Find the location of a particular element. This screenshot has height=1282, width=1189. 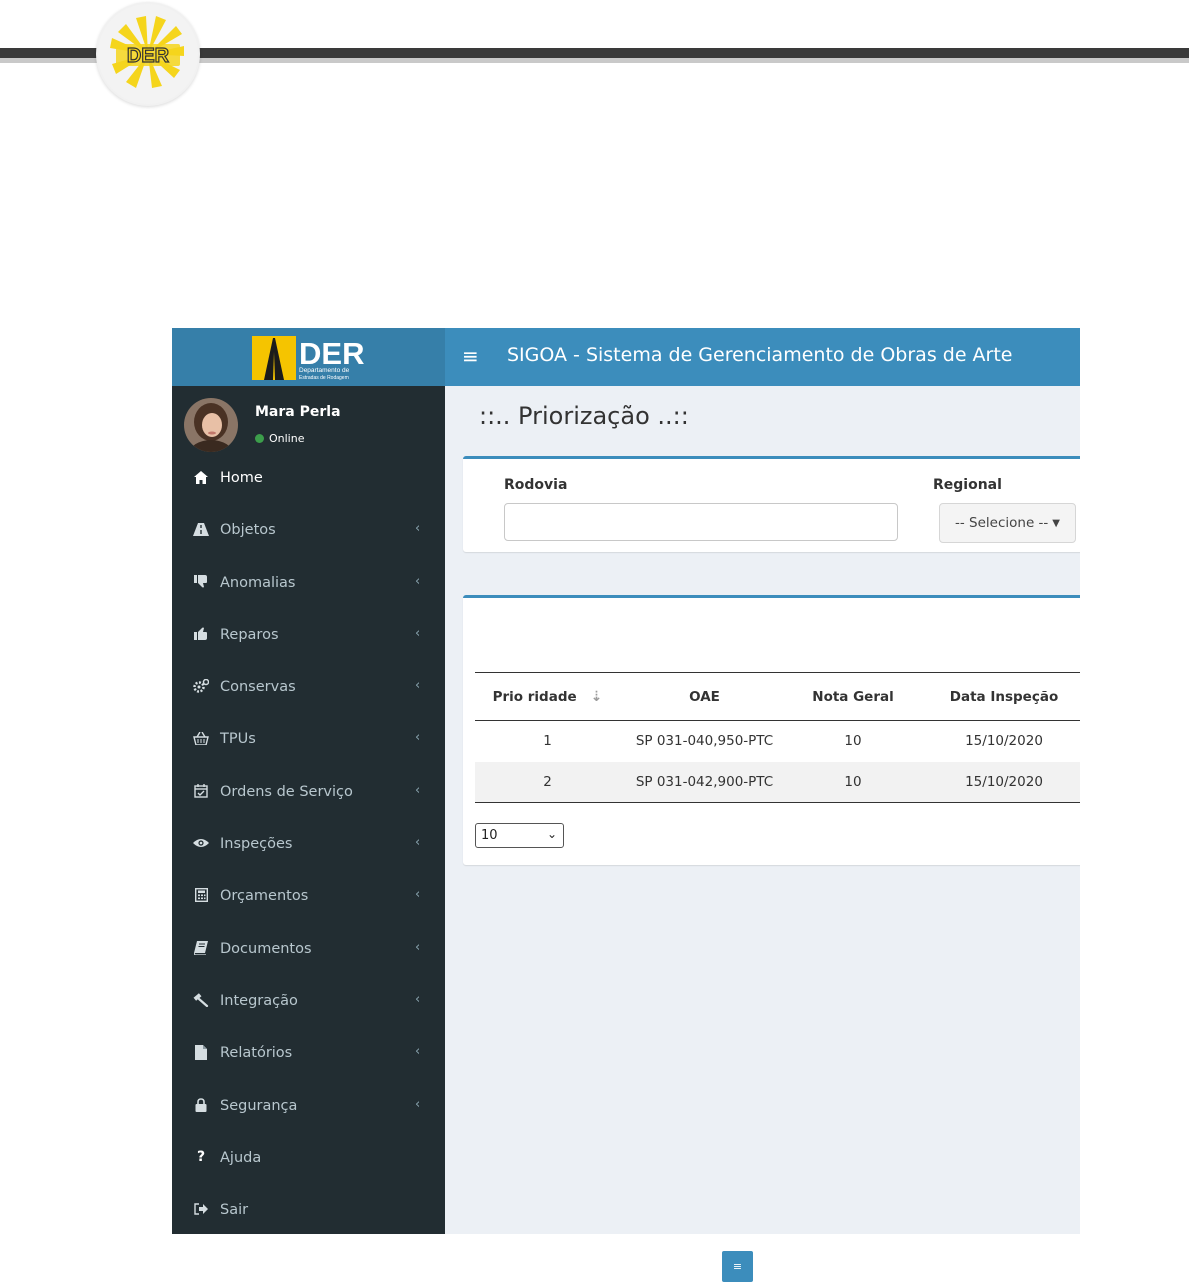

seal-text: DER is located at coordinates (148, 56).